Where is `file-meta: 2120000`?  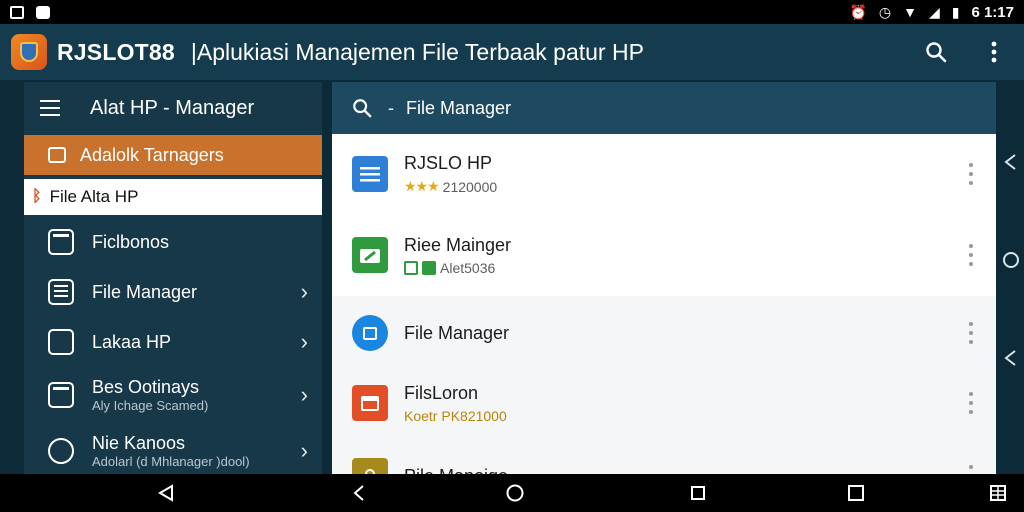 file-meta: 2120000 is located at coordinates (470, 186).